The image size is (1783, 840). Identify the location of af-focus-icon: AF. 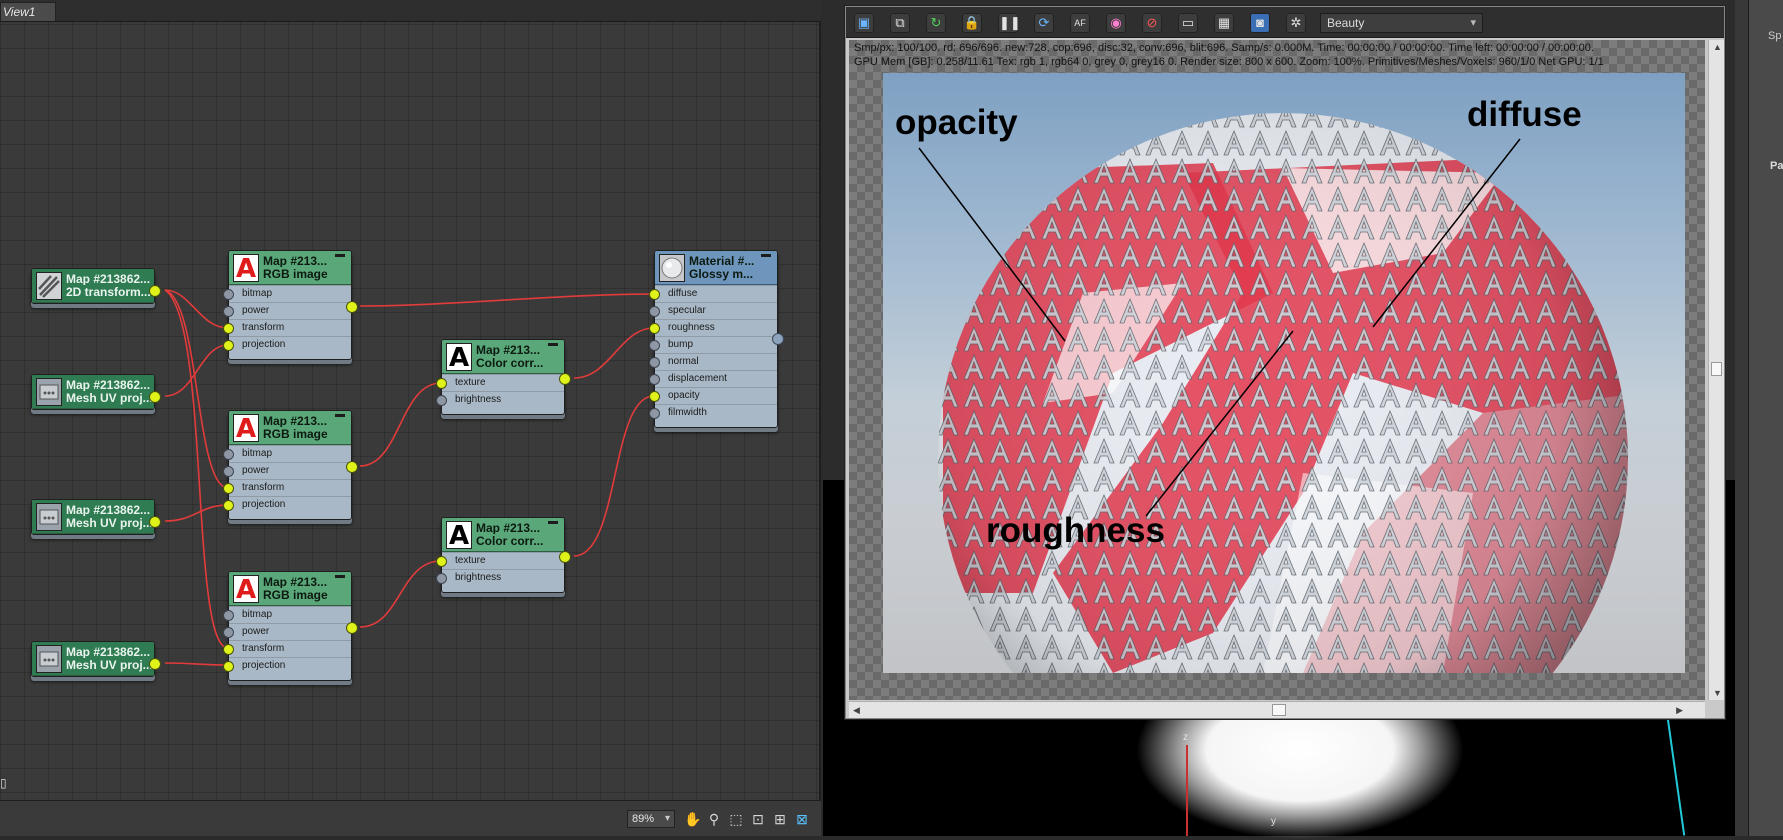
(1080, 23).